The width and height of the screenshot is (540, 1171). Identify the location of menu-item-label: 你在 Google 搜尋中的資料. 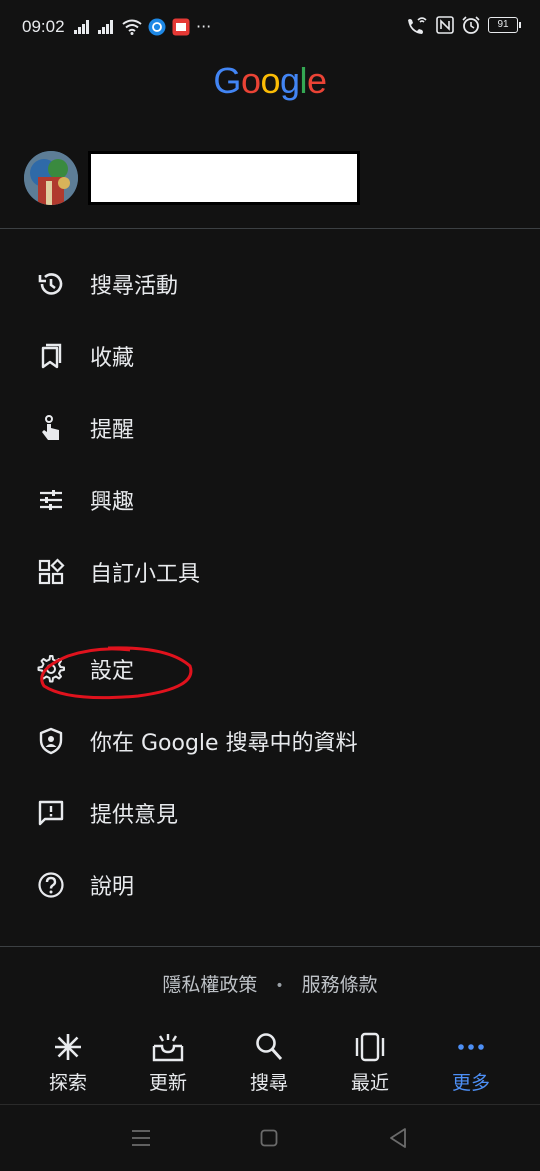
(224, 743).